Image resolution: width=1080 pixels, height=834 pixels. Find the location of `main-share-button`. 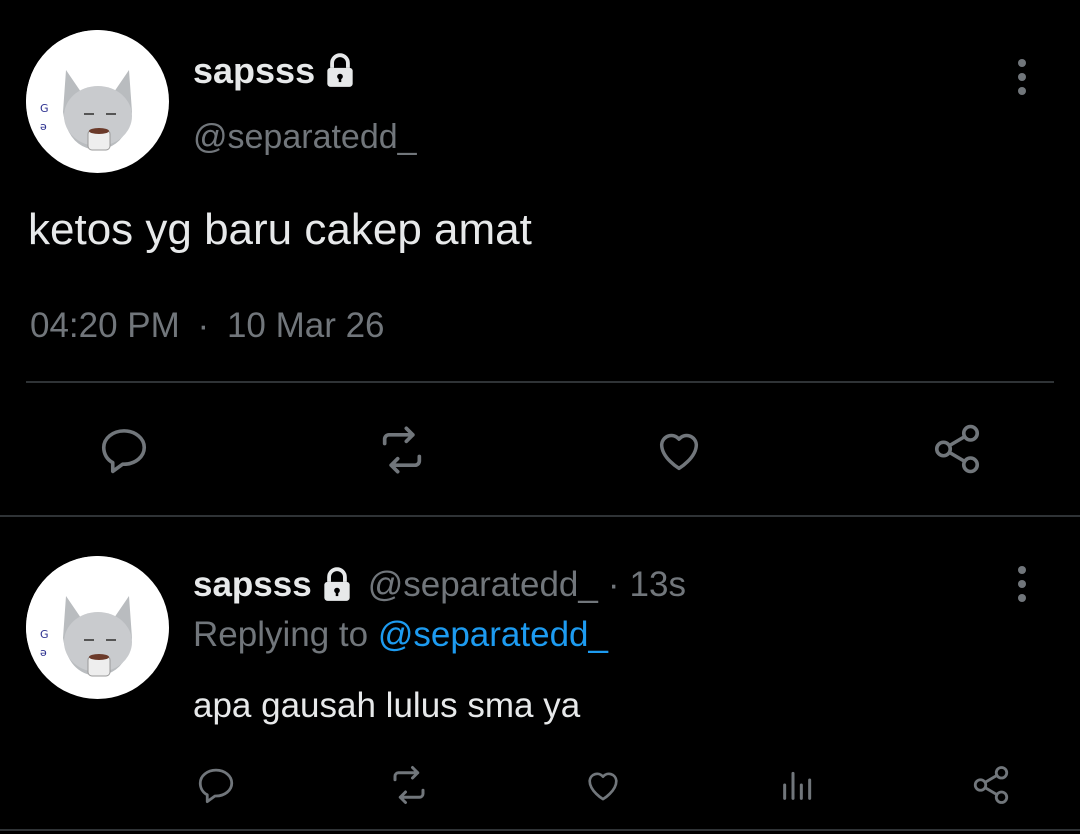

main-share-button is located at coordinates (957, 449).